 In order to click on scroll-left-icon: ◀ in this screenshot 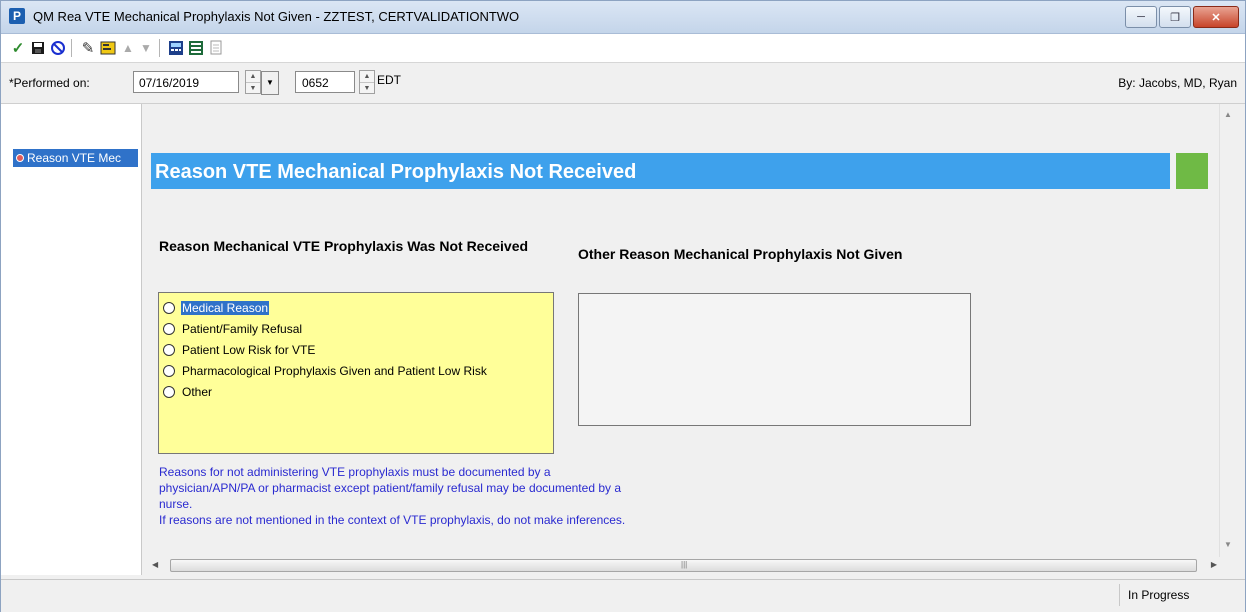, I will do `click(155, 564)`.